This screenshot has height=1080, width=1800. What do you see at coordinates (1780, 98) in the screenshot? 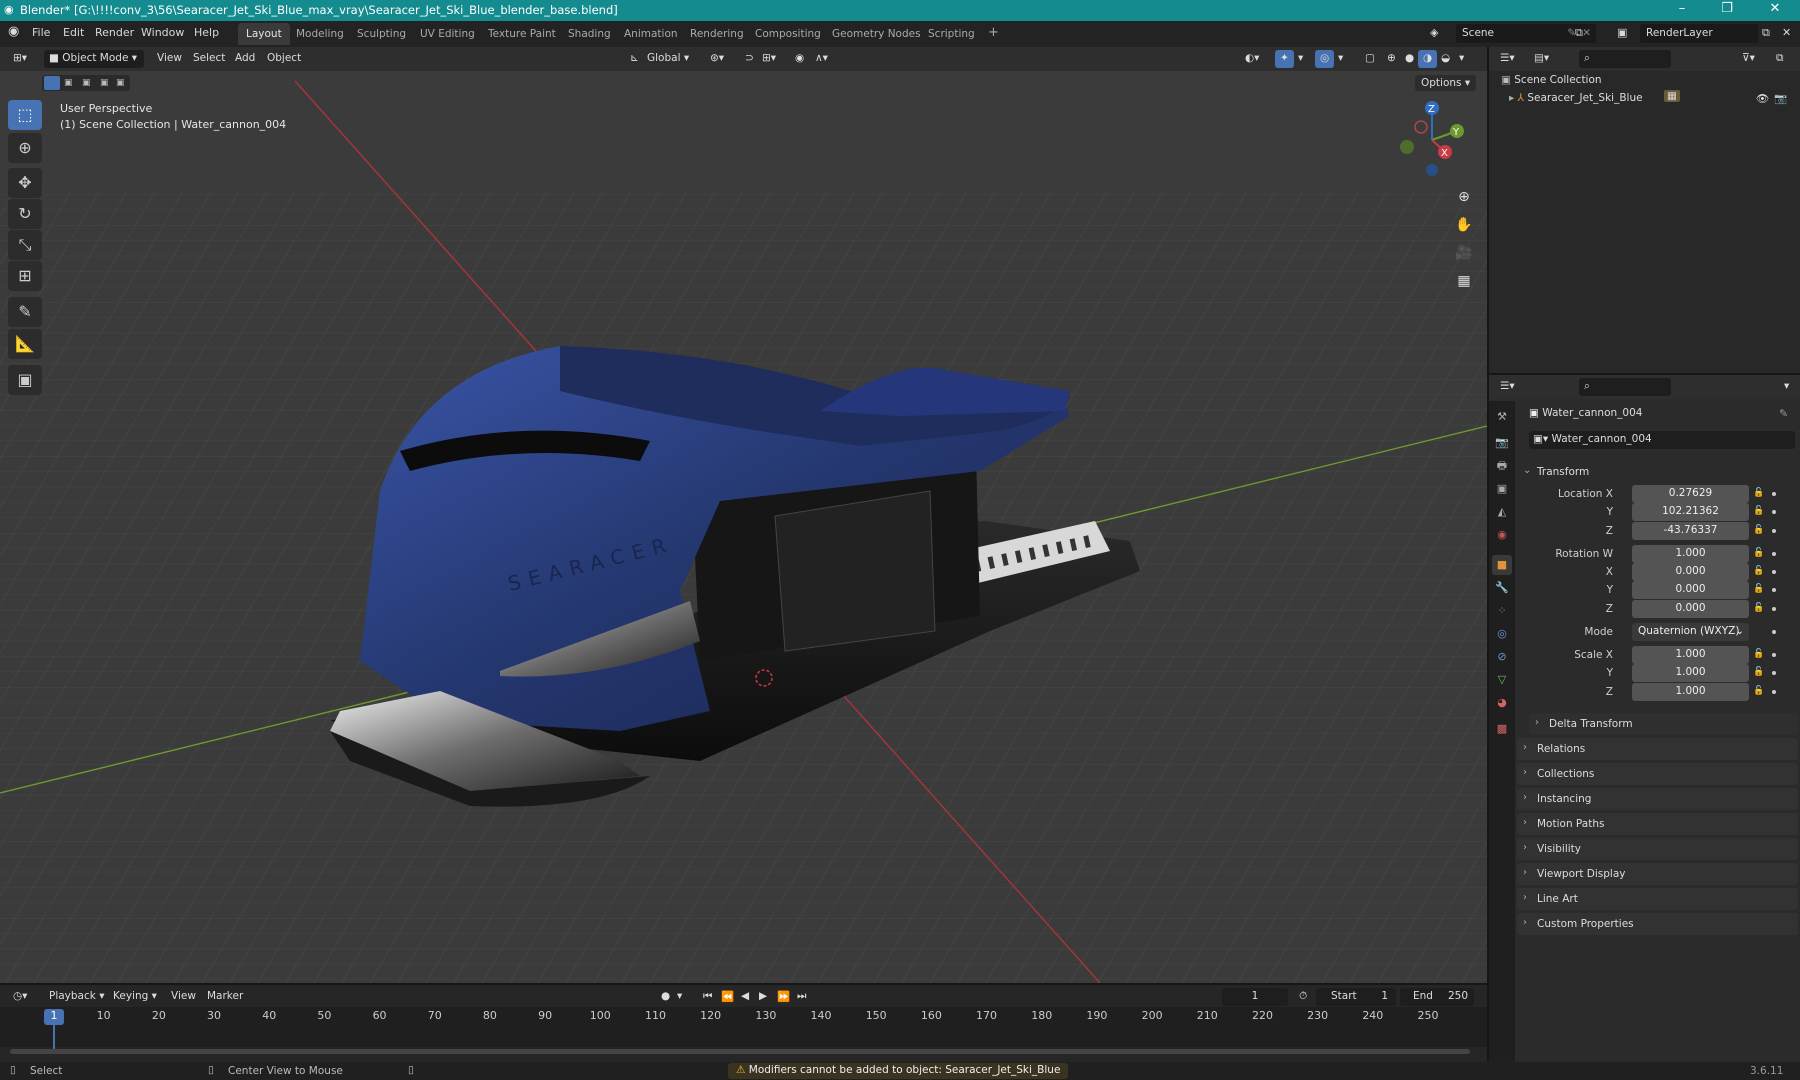
I see `render-camera-icon: 📷` at bounding box center [1780, 98].